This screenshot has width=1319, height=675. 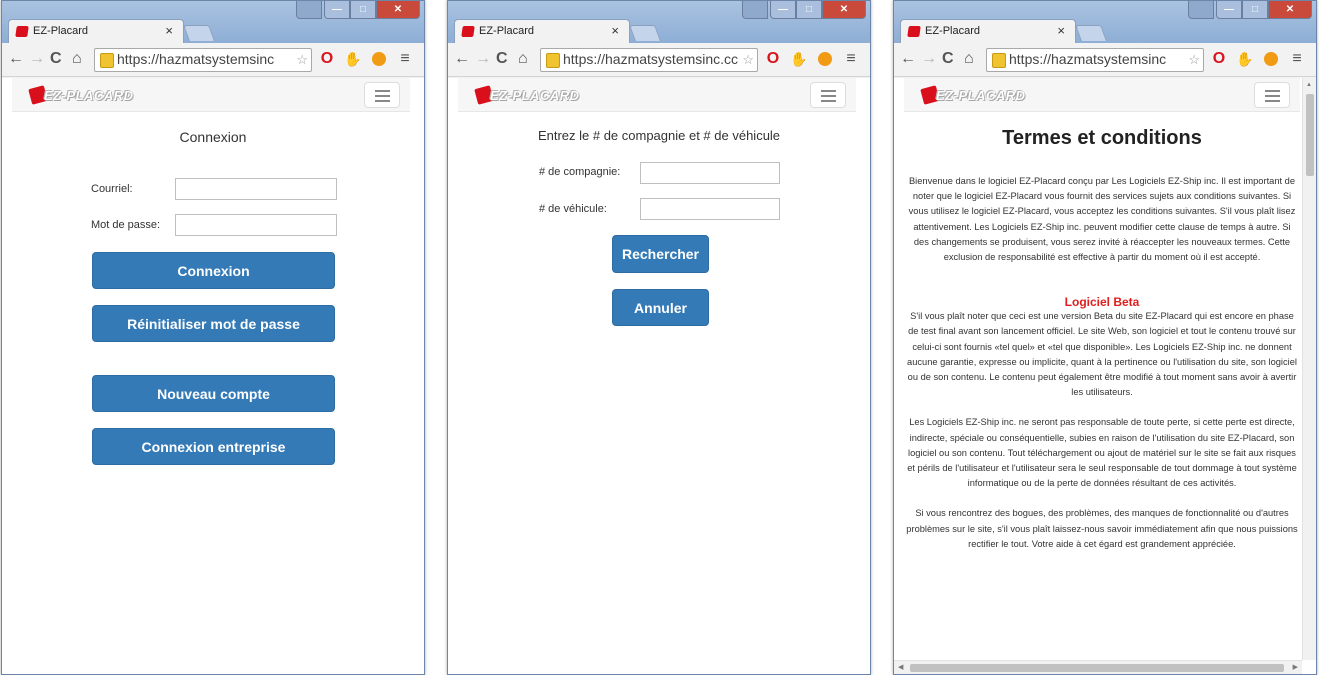 I want to click on vehicle-number-field, so click(x=710, y=209).